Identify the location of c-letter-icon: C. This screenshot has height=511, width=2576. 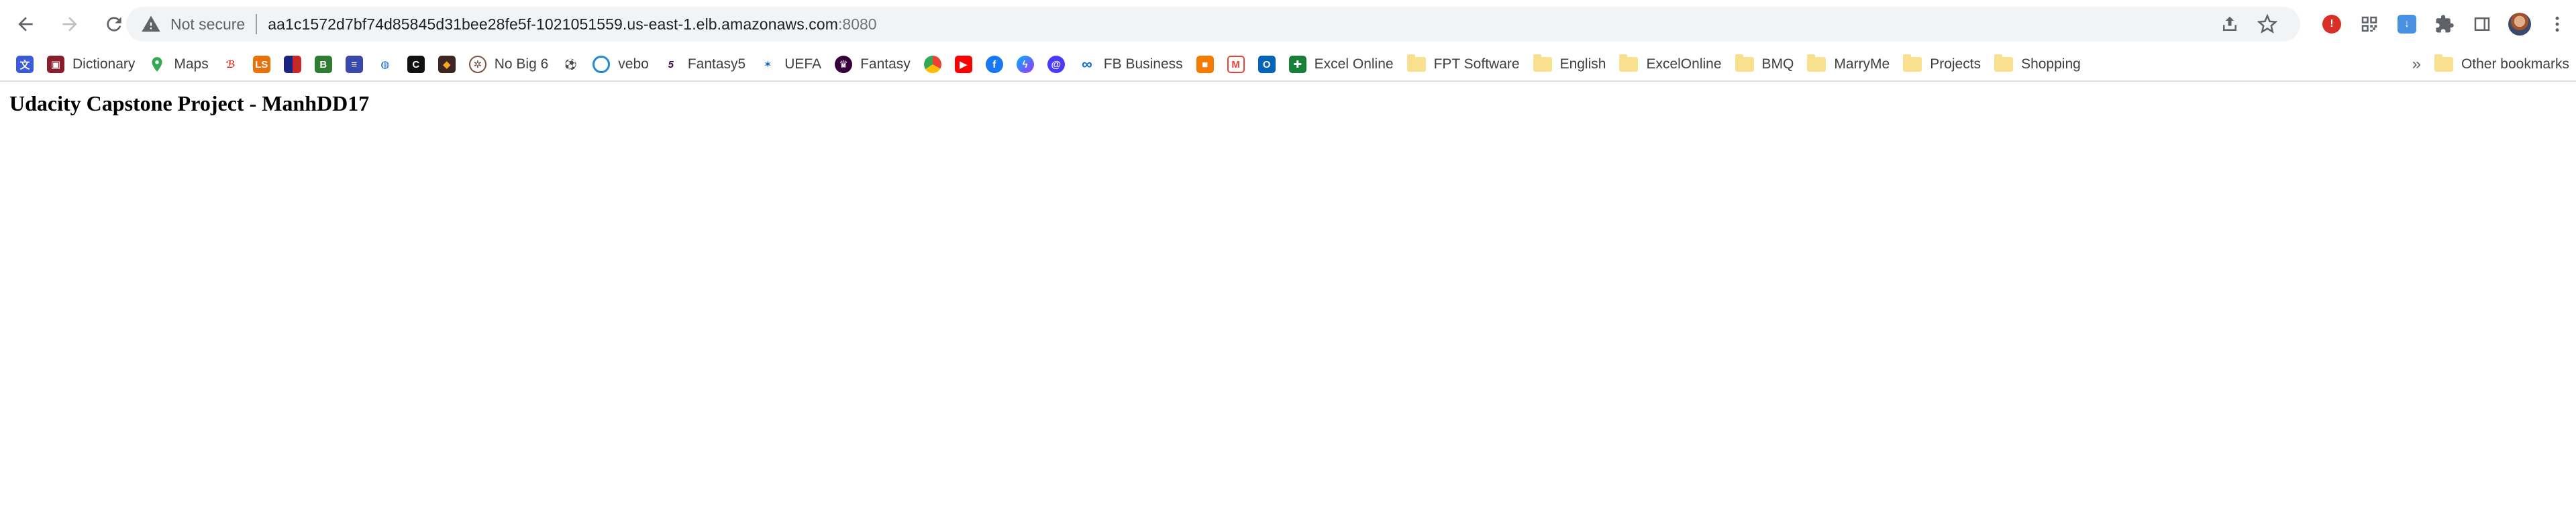
(416, 64).